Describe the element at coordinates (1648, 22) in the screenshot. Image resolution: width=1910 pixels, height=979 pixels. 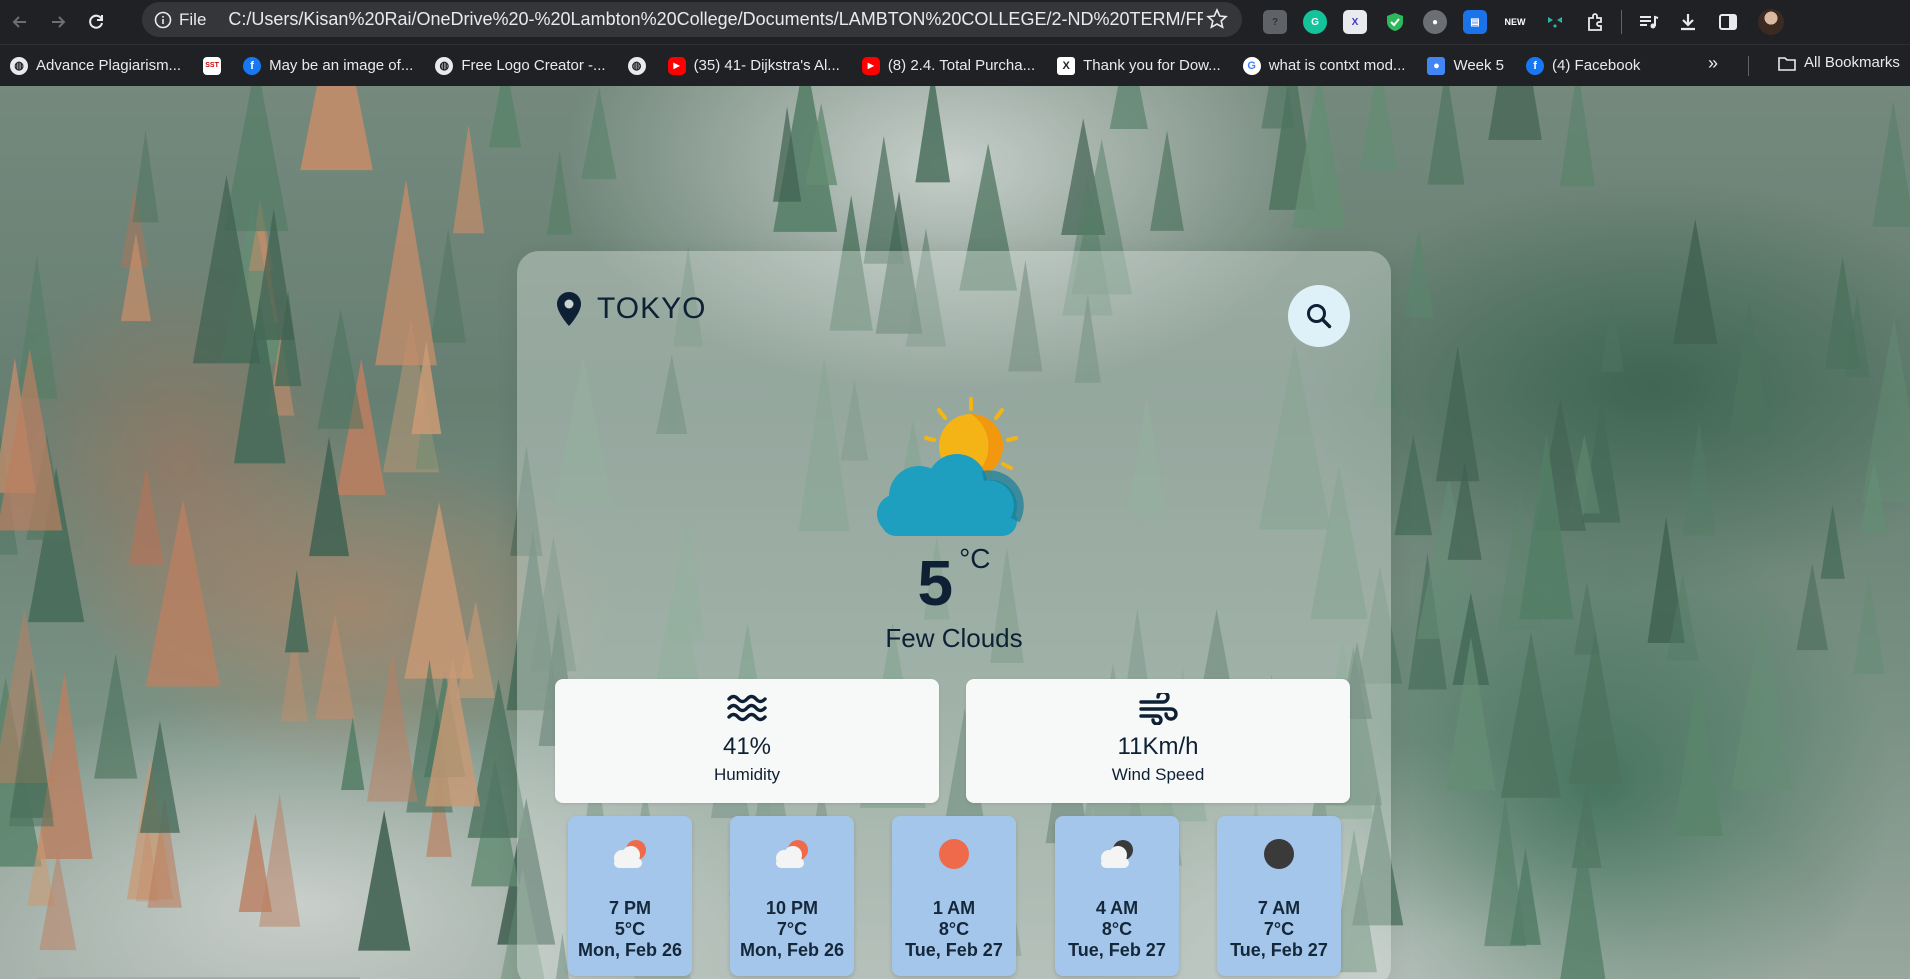
I see `media-playlist-icon` at that location.